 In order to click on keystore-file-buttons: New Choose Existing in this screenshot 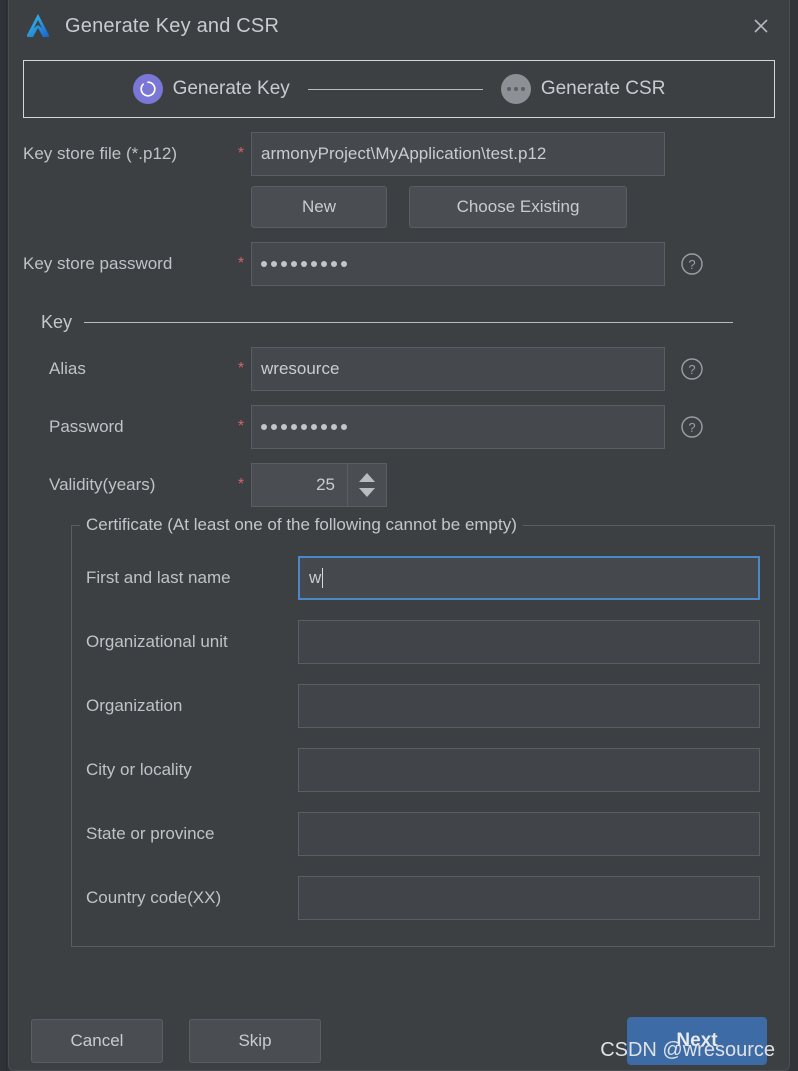, I will do `click(399, 207)`.